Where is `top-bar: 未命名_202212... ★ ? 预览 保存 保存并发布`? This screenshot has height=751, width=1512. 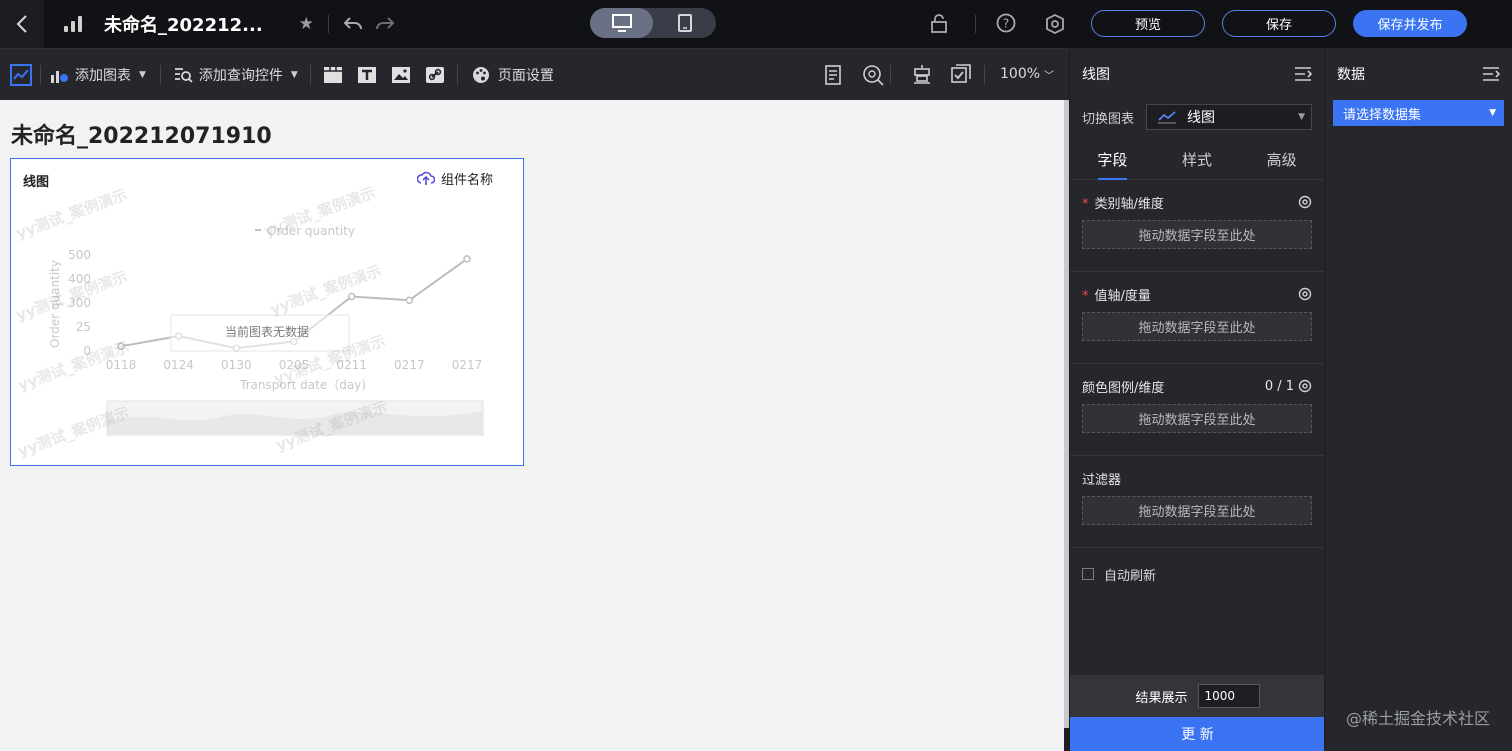 top-bar: 未命名_202212... ★ ? 预览 保存 保存并发布 is located at coordinates (756, 24).